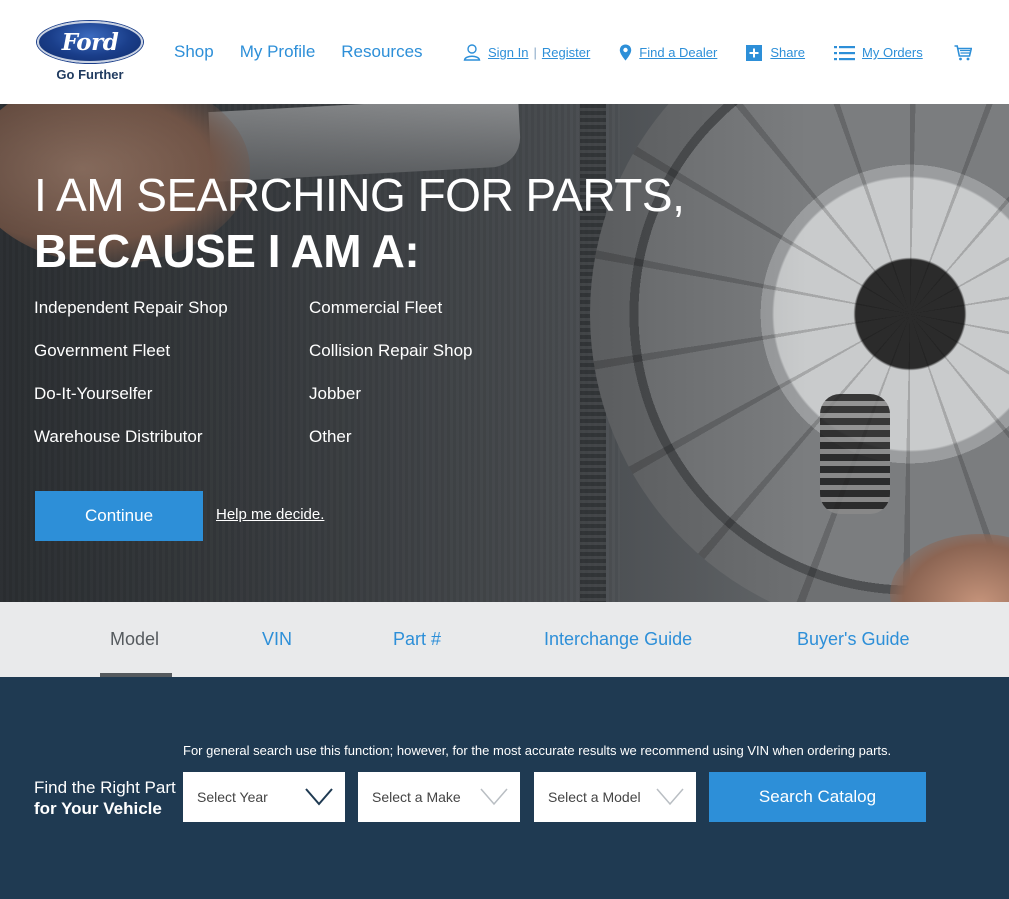  I want to click on nav-resources: Resources, so click(381, 52).